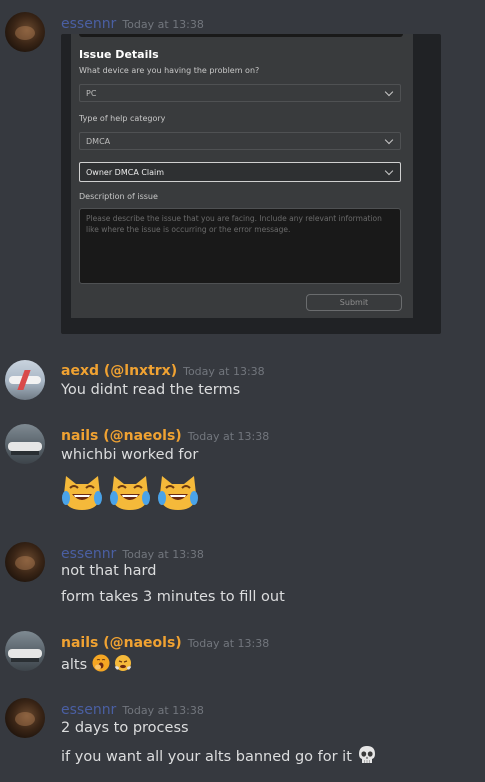 The height and width of the screenshot is (782, 485). What do you see at coordinates (91, 93) in the screenshot?
I see `device-select-value: PC` at bounding box center [91, 93].